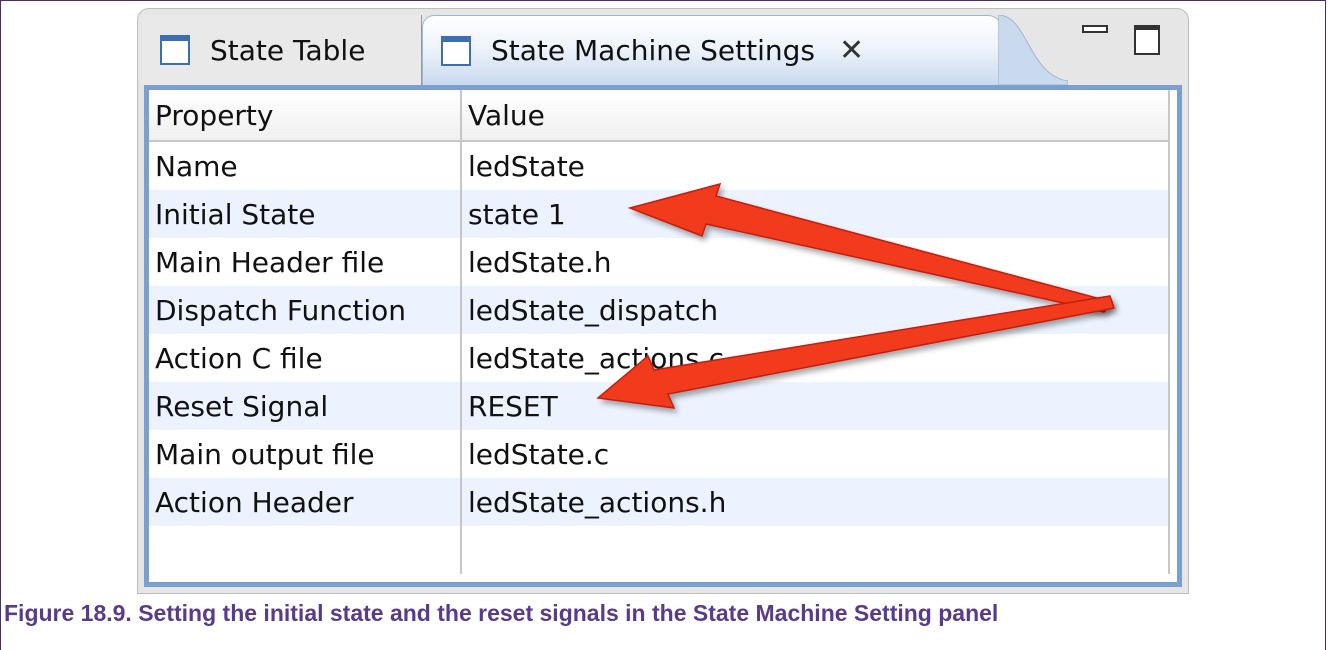 The image size is (1328, 650). I want to click on property-cell, so click(305, 550).